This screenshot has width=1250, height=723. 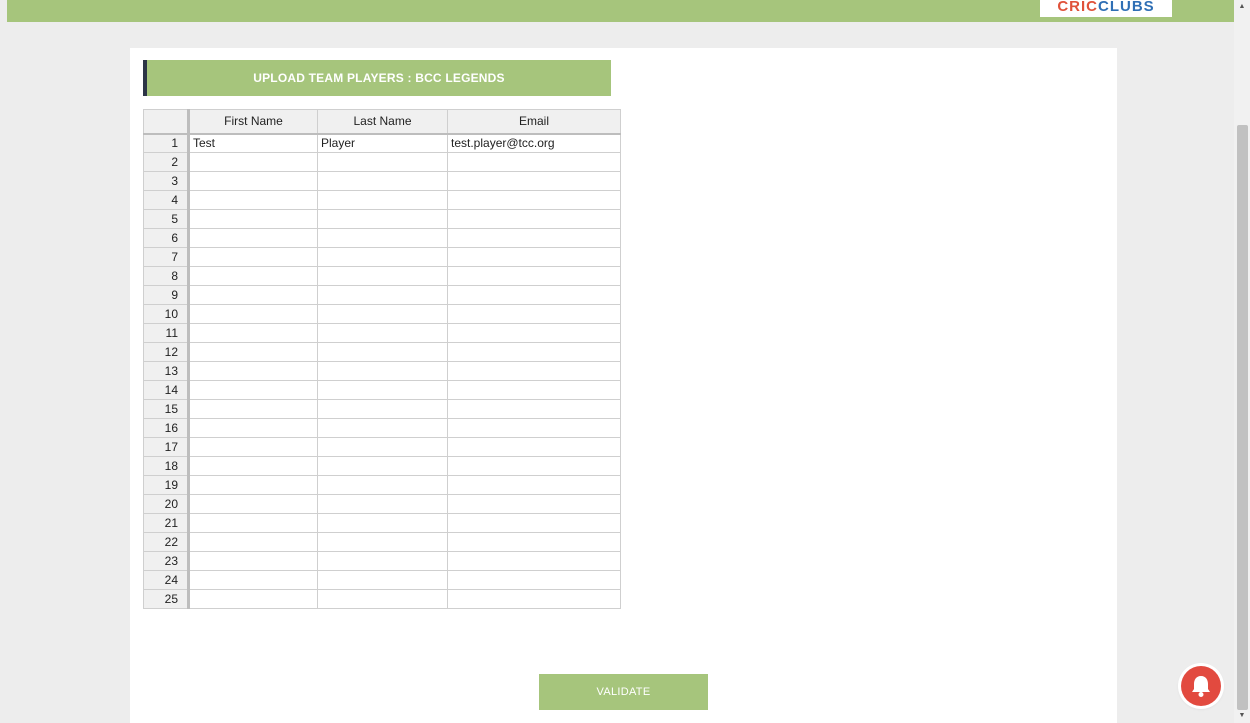 What do you see at coordinates (166, 143) in the screenshot?
I see `row-number: 1` at bounding box center [166, 143].